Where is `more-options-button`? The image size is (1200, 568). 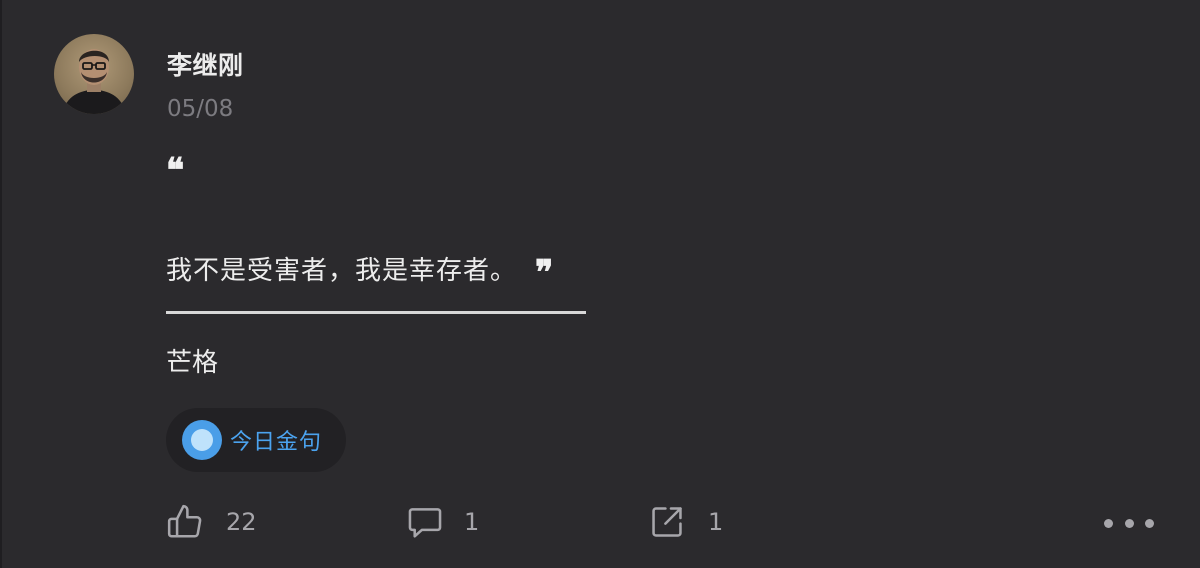 more-options-button is located at coordinates (1129, 523).